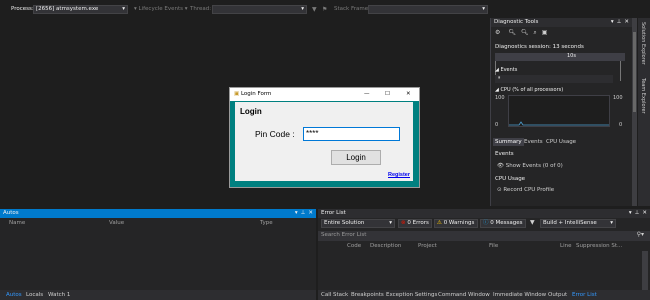  Describe the element at coordinates (275, 134) in the screenshot. I see `pin-code-label: Pin Code :` at that location.